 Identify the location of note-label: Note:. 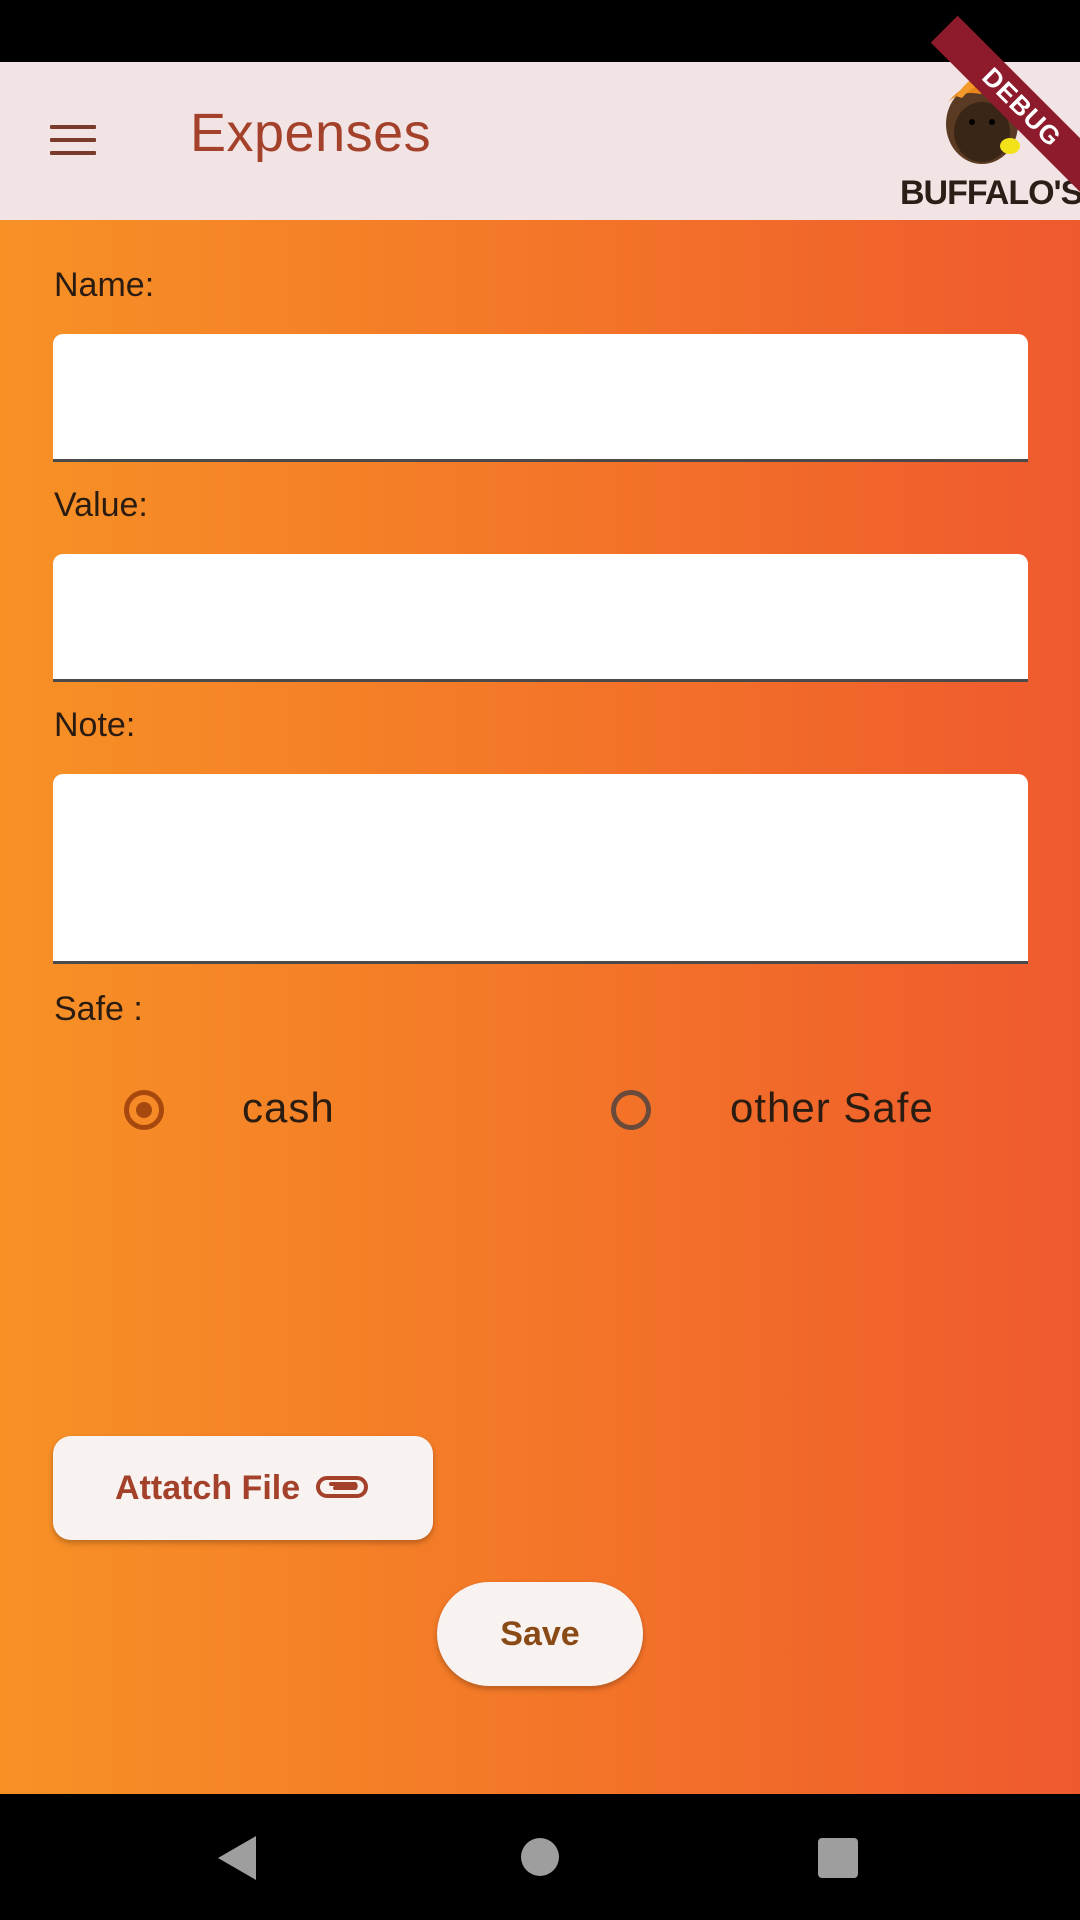
(95, 725).